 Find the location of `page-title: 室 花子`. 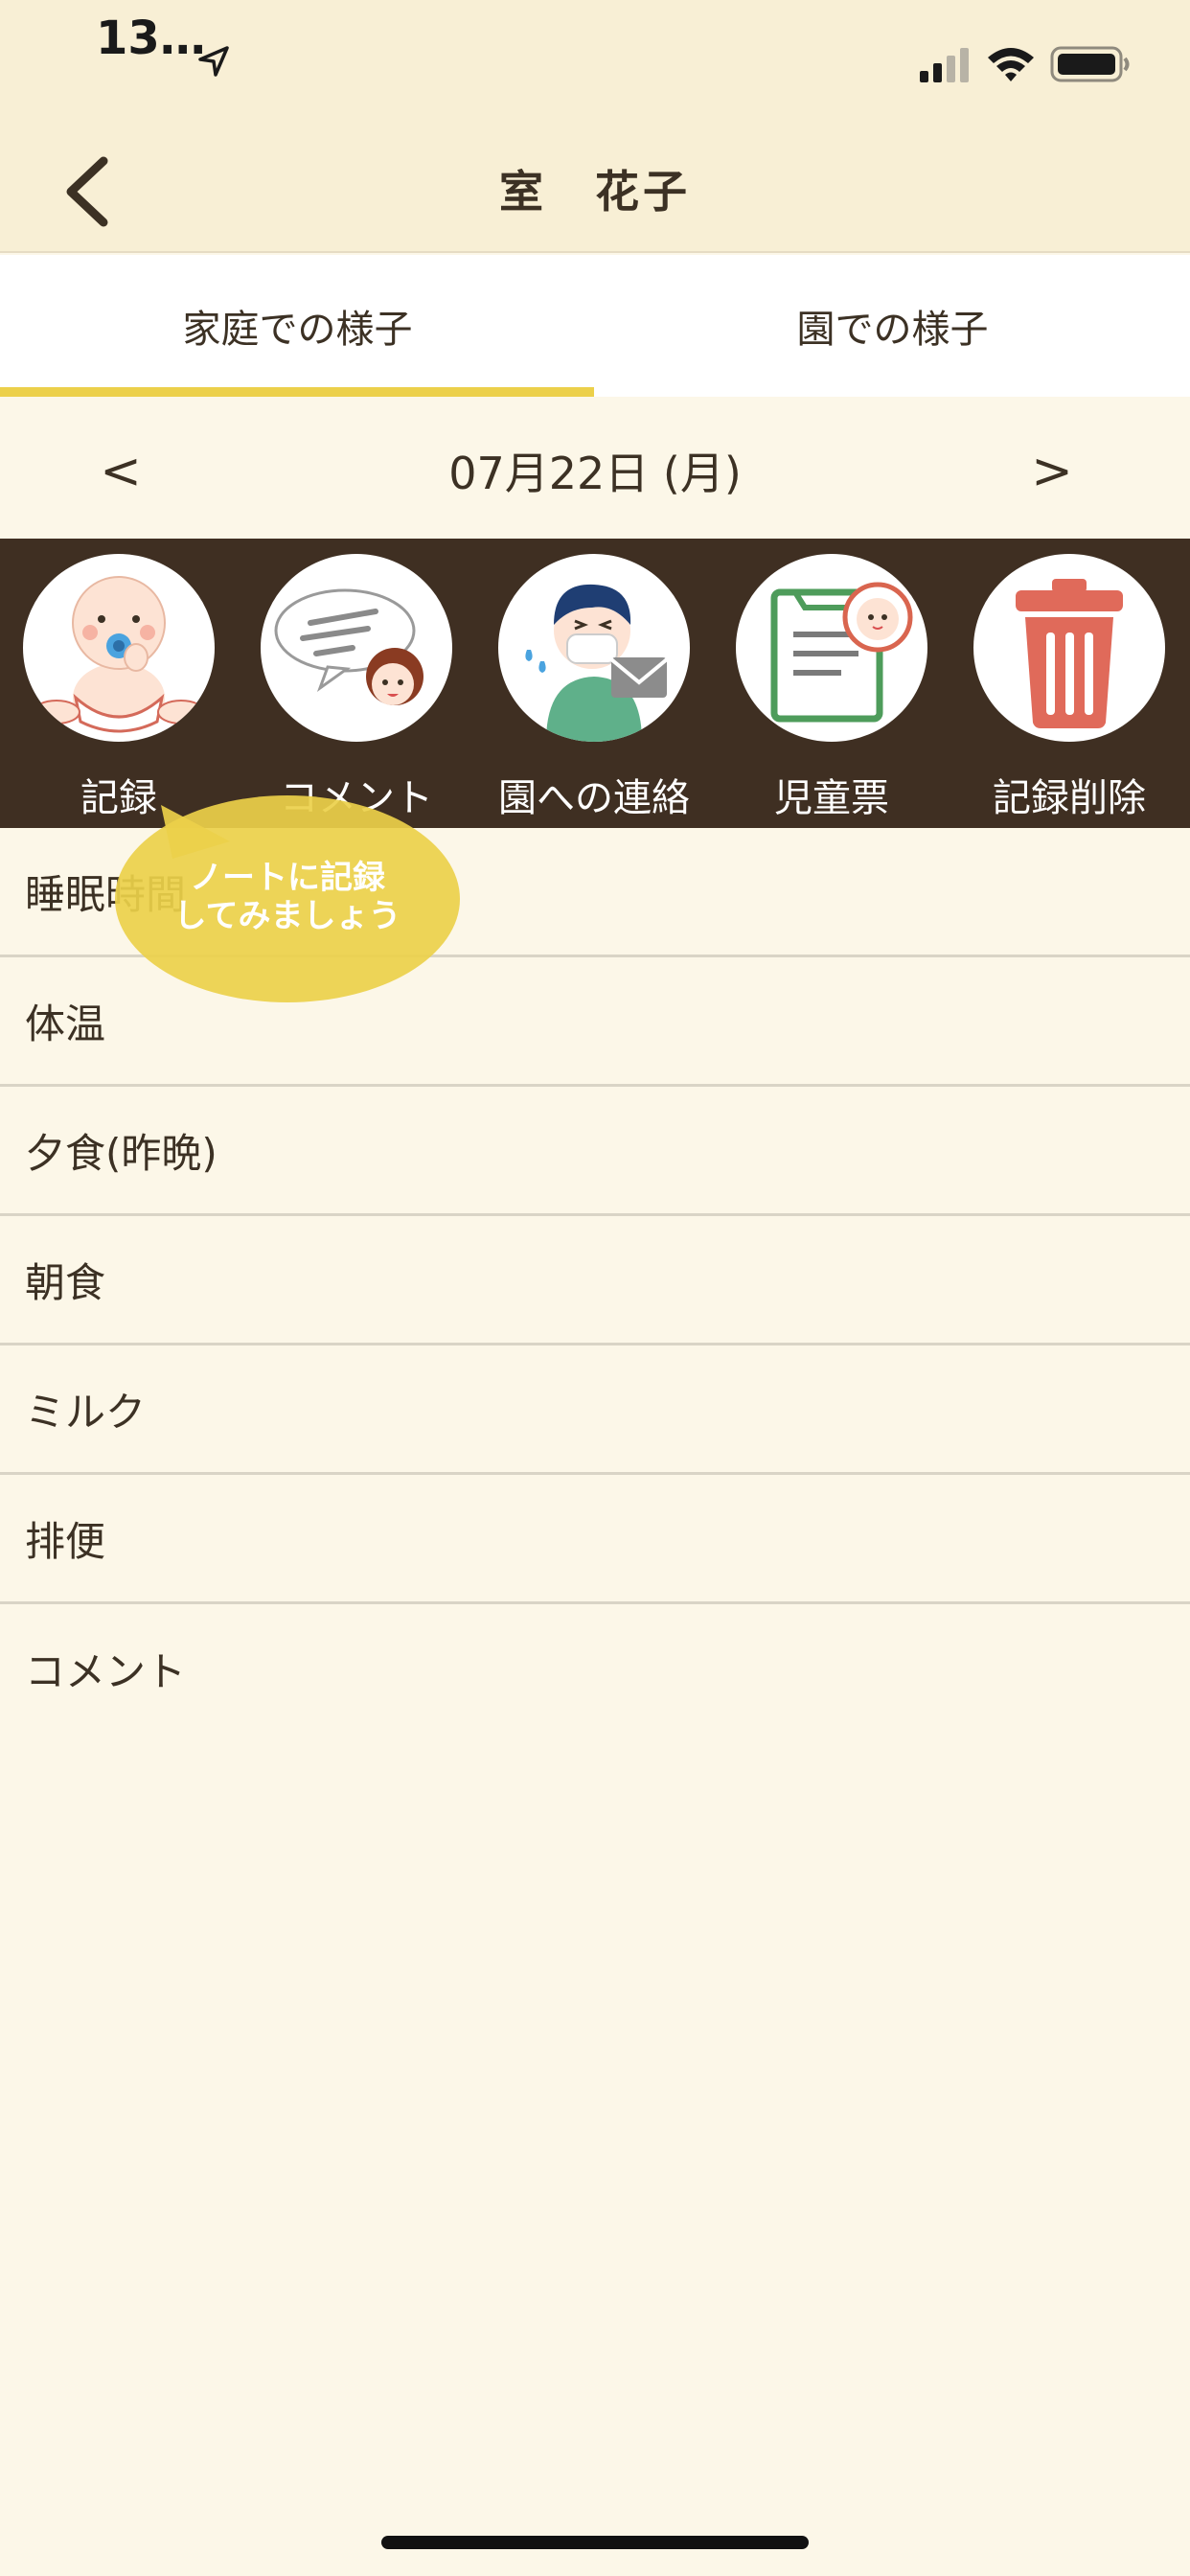

page-title: 室 花子 is located at coordinates (595, 192).